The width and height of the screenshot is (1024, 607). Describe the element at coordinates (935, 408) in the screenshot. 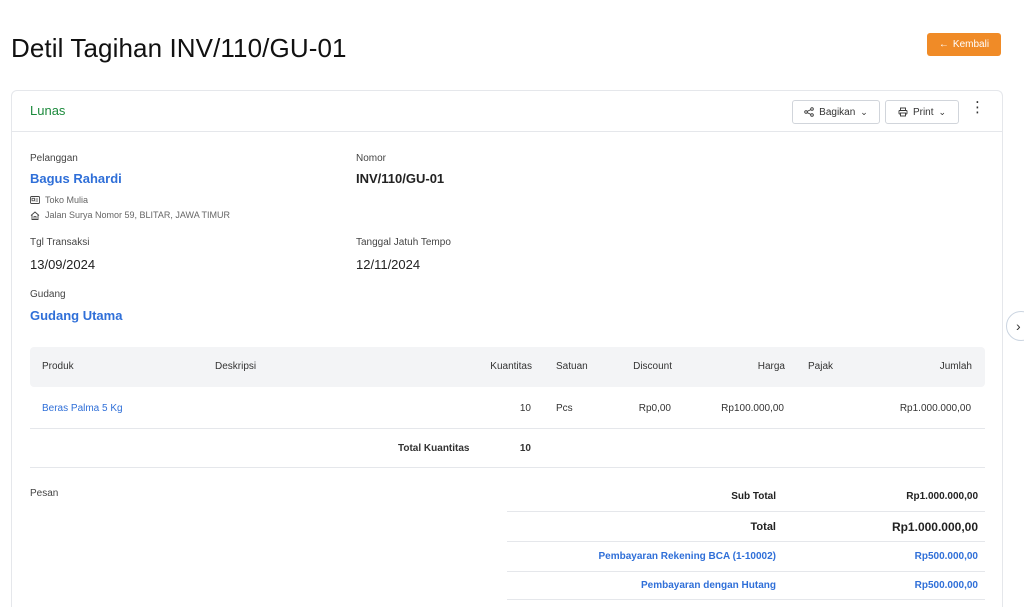

I see `row-amount: Rp1.000.000,00` at that location.